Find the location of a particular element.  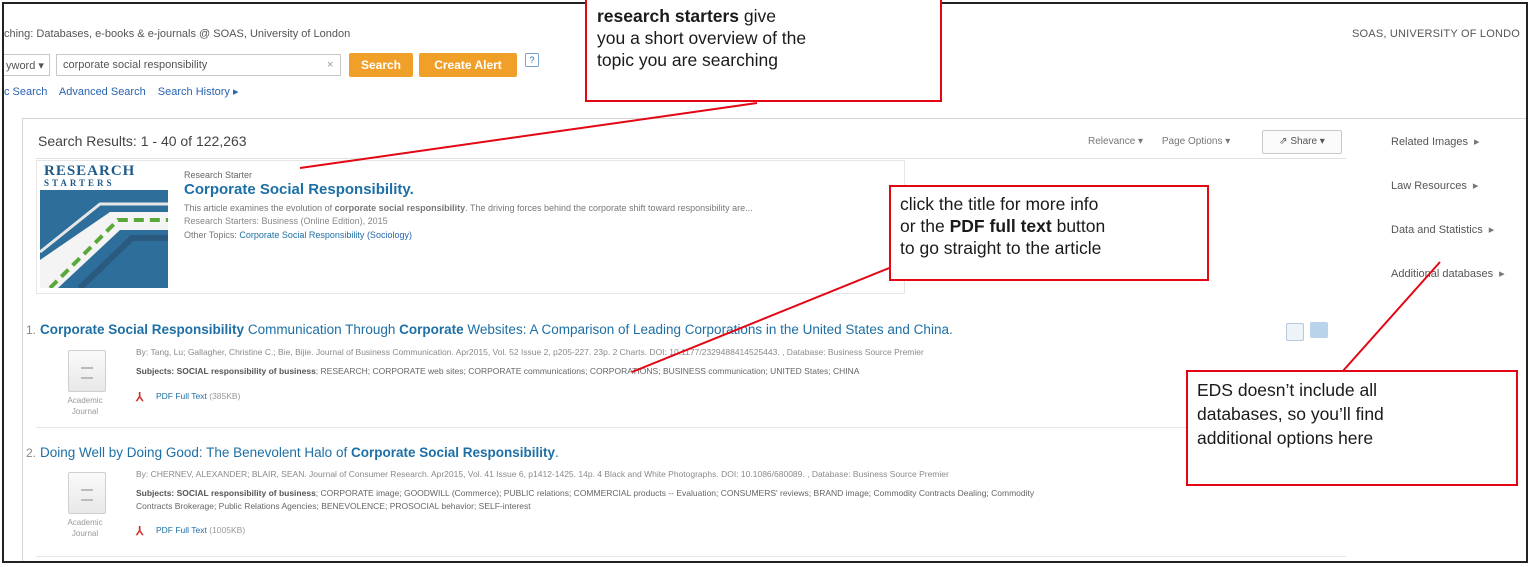

folder-icon is located at coordinates (1319, 330).